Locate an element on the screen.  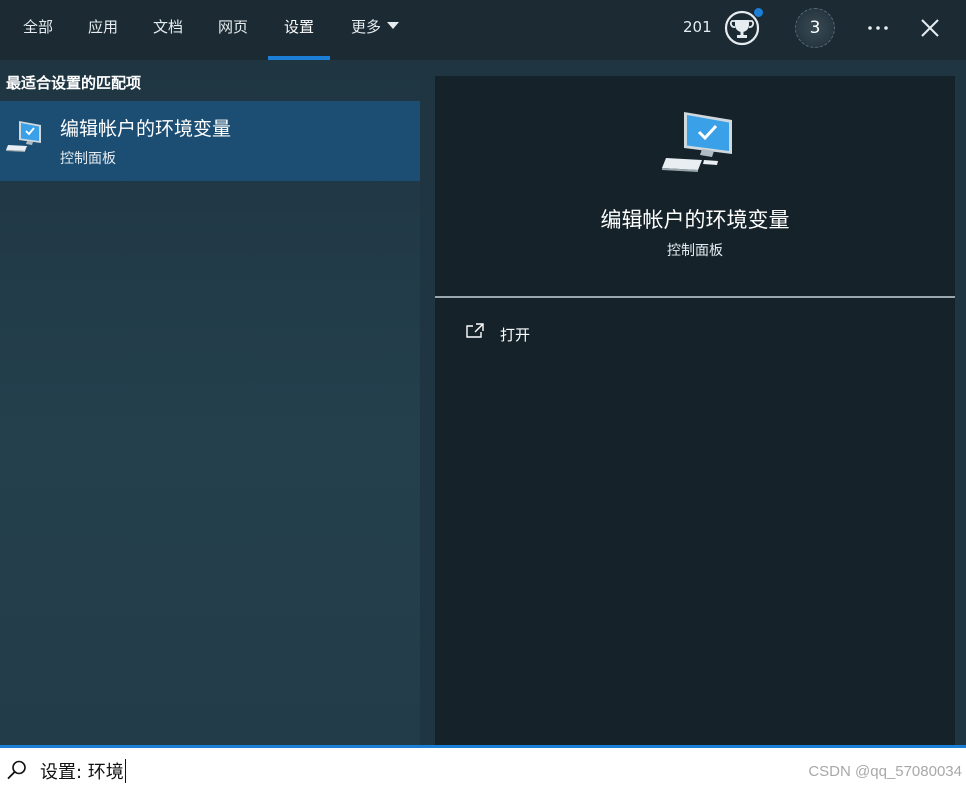
tab-label: 网页 is located at coordinates (232, 27).